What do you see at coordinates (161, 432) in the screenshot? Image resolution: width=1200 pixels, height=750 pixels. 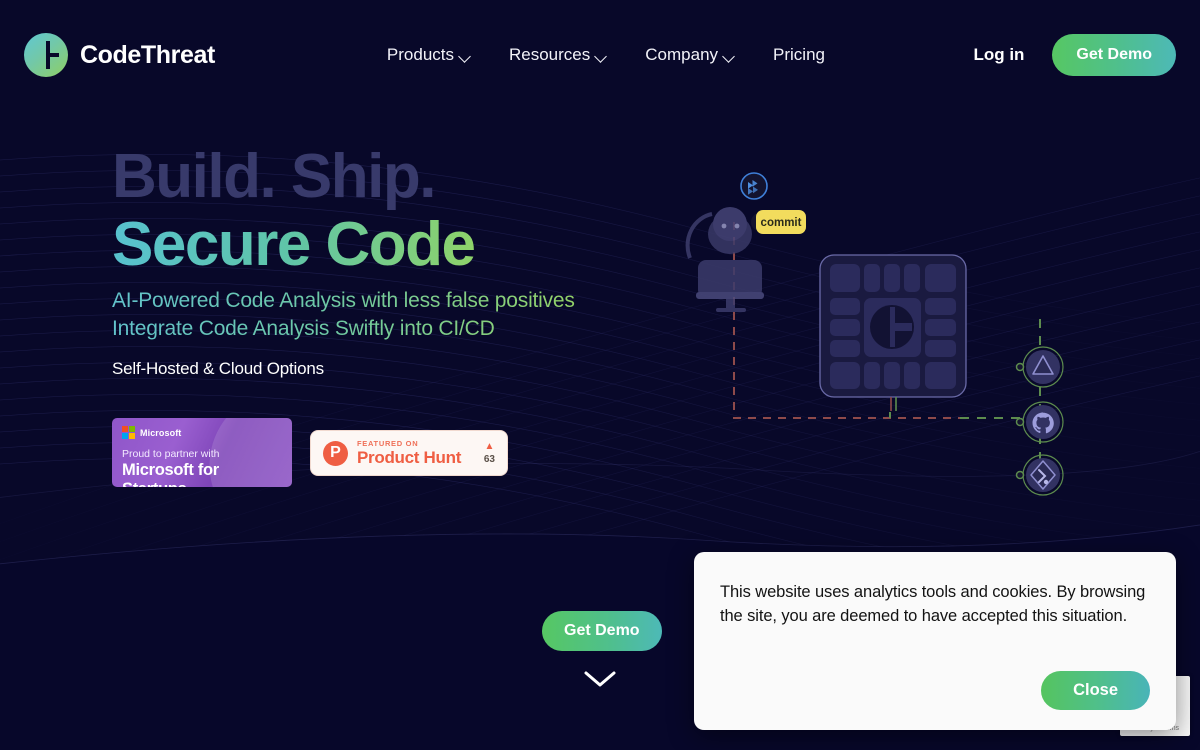 I see `microsoft-wordmark: Microsoft` at bounding box center [161, 432].